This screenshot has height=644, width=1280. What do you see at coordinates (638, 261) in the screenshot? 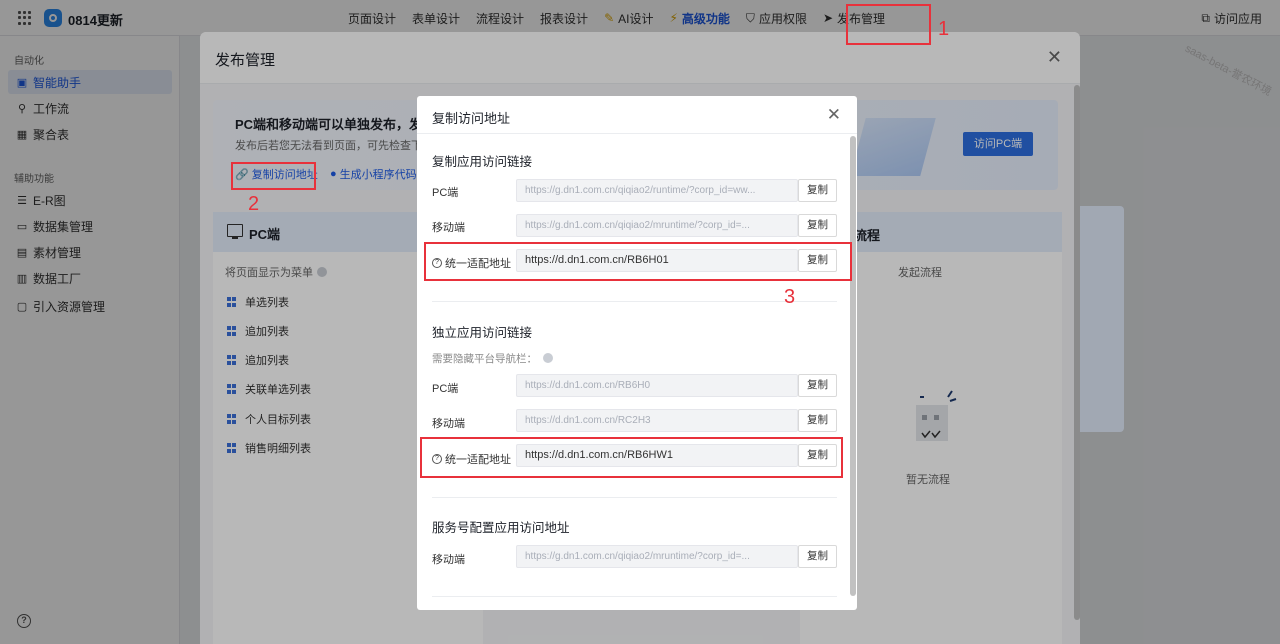
I see `annotation-box-unified-url` at bounding box center [638, 261].